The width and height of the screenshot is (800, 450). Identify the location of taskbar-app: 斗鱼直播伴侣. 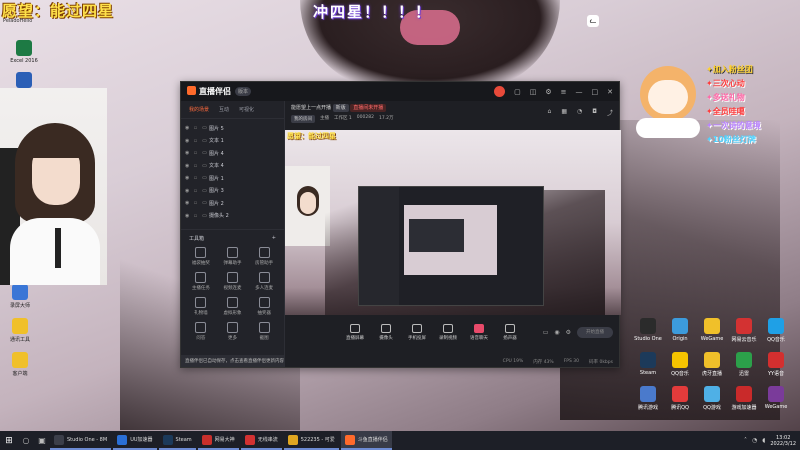
(366, 440).